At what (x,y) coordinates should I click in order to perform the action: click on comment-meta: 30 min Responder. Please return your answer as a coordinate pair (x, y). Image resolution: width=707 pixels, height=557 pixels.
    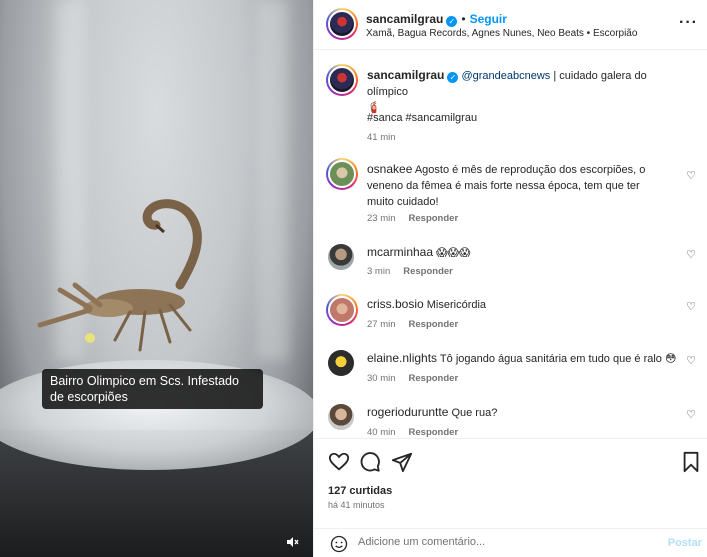
    Looking at the image, I should click on (412, 378).